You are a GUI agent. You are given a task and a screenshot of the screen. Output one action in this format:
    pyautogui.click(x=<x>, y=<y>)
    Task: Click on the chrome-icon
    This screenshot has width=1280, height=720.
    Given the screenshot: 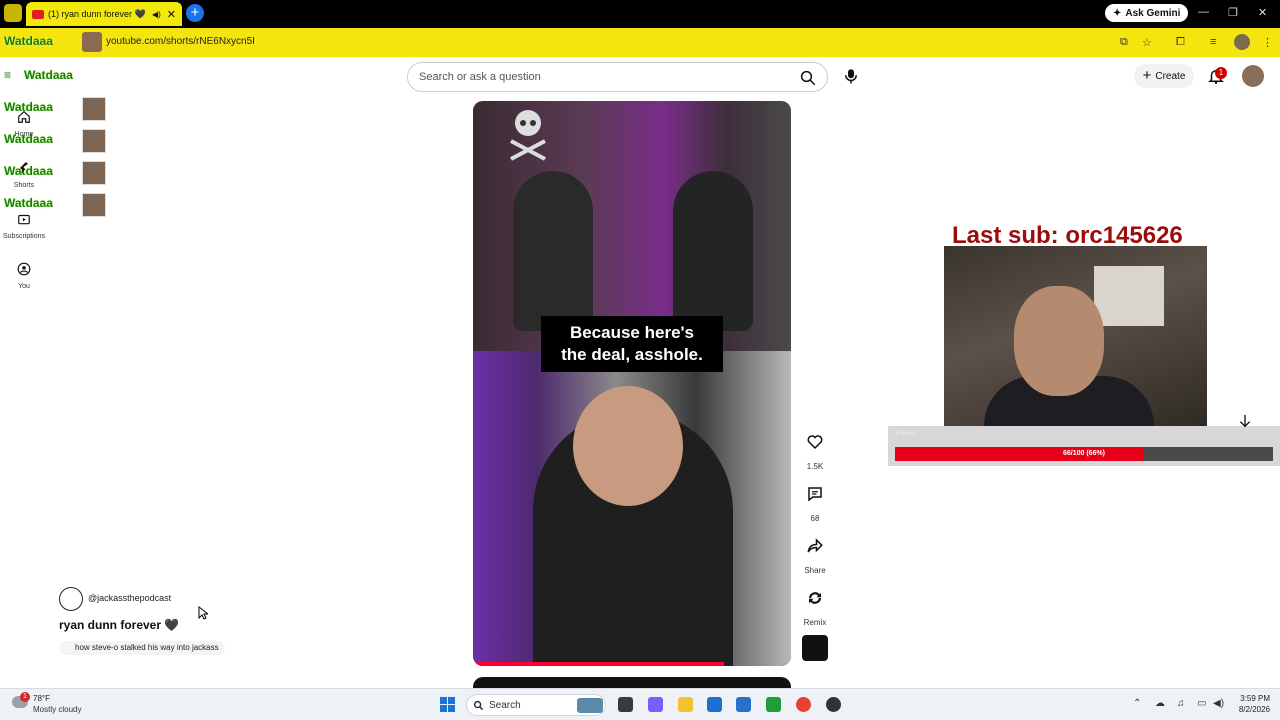 What is the action you would take?
    pyautogui.click(x=803, y=704)
    